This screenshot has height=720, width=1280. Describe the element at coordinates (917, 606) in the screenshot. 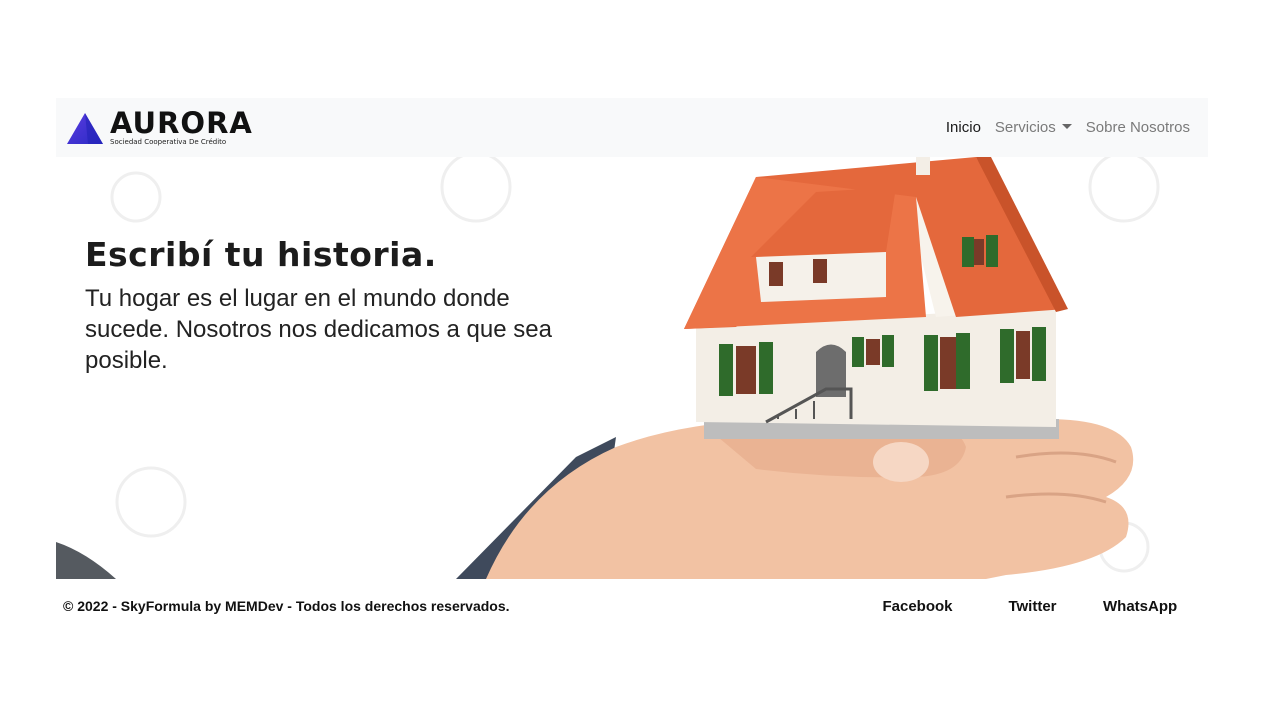

I see `facebook-link: Facebook` at that location.